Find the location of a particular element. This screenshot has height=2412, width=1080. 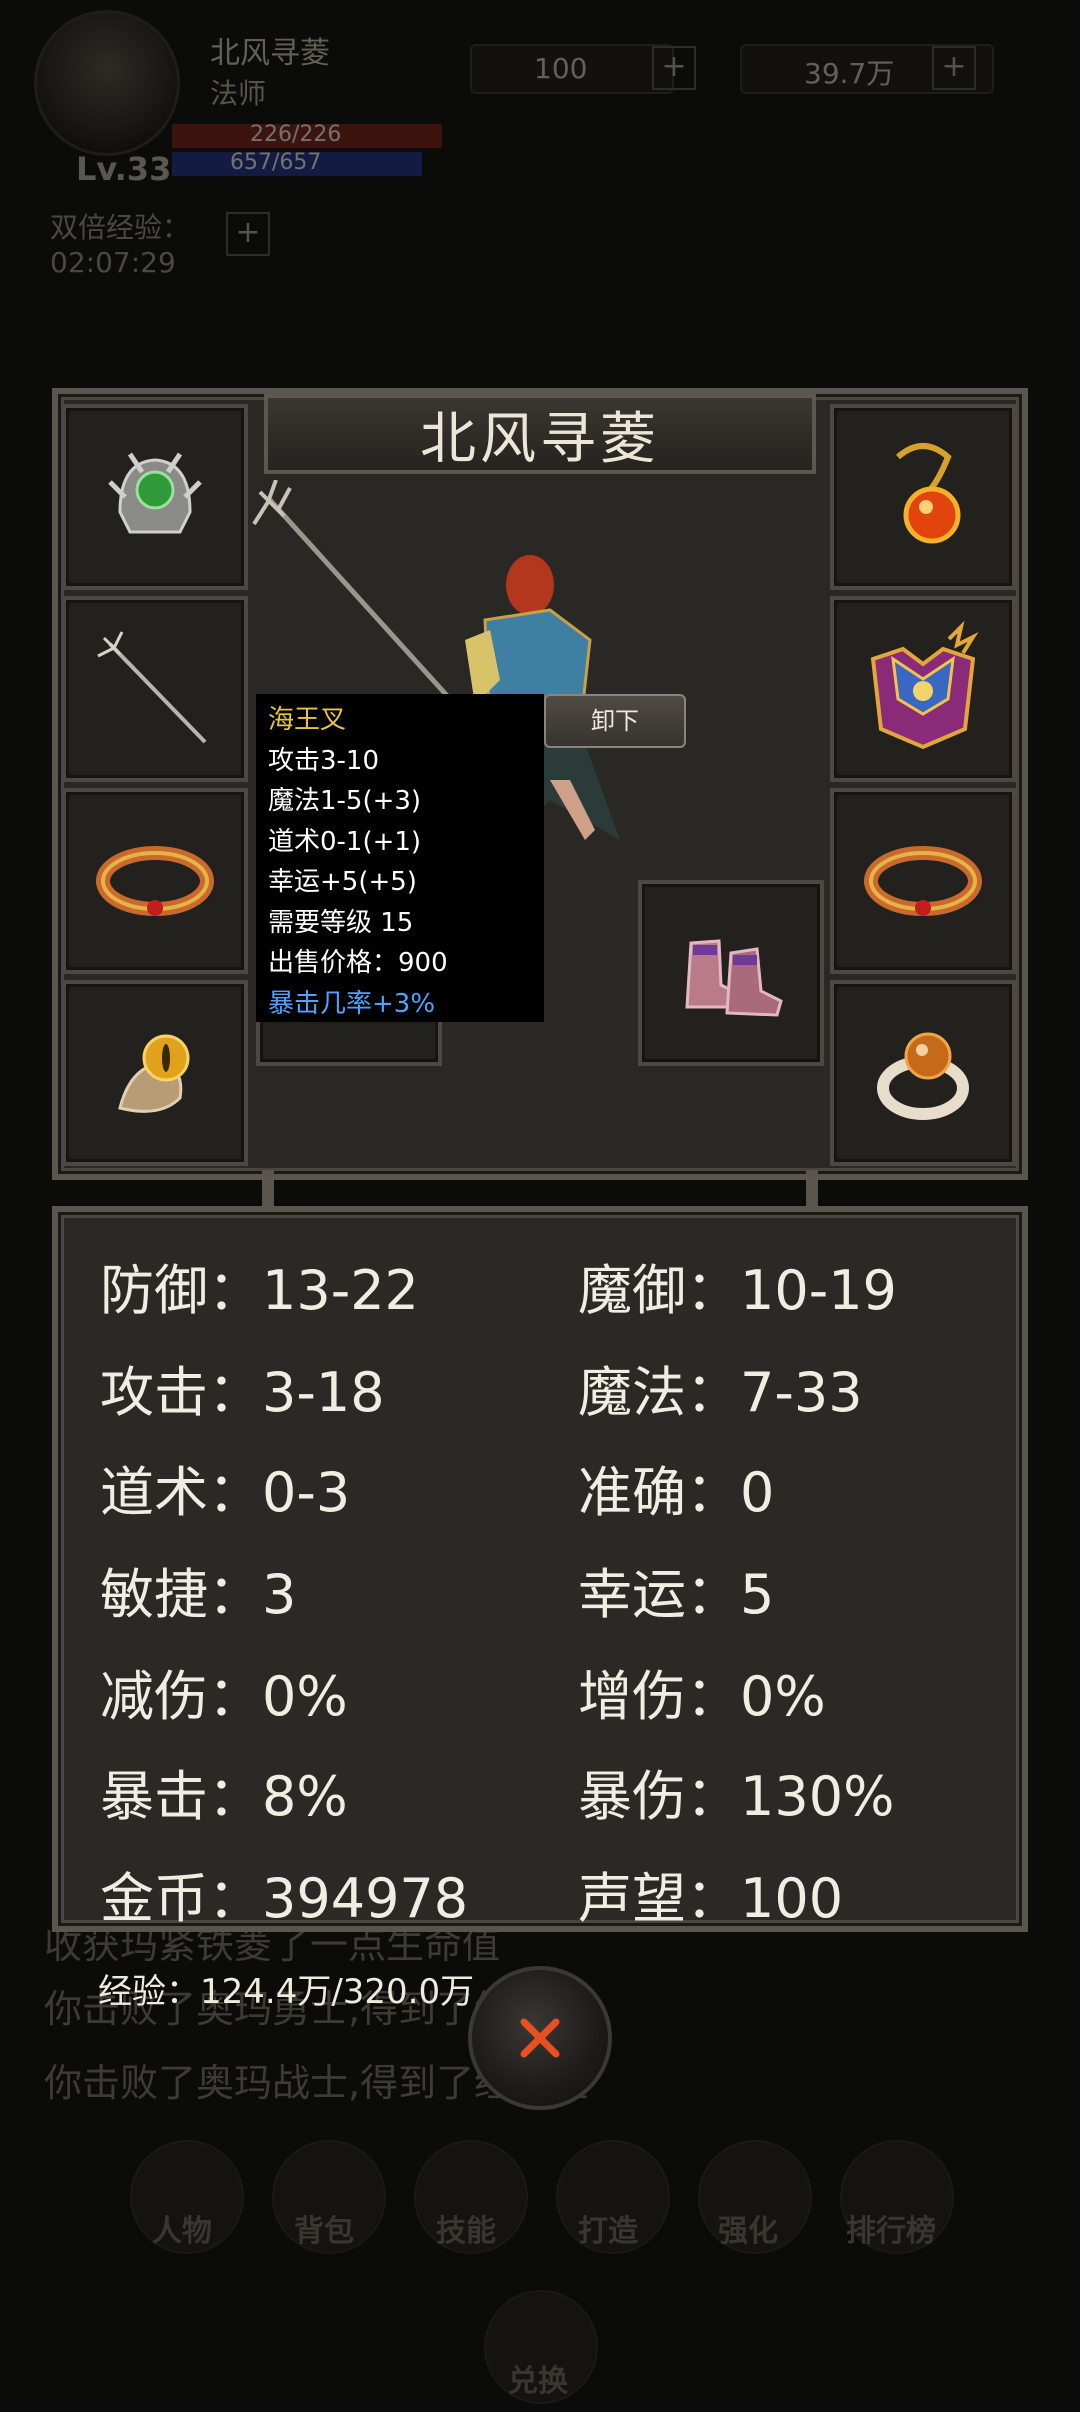

stat-attack: 攻击：3-18 is located at coordinates (242, 1387).